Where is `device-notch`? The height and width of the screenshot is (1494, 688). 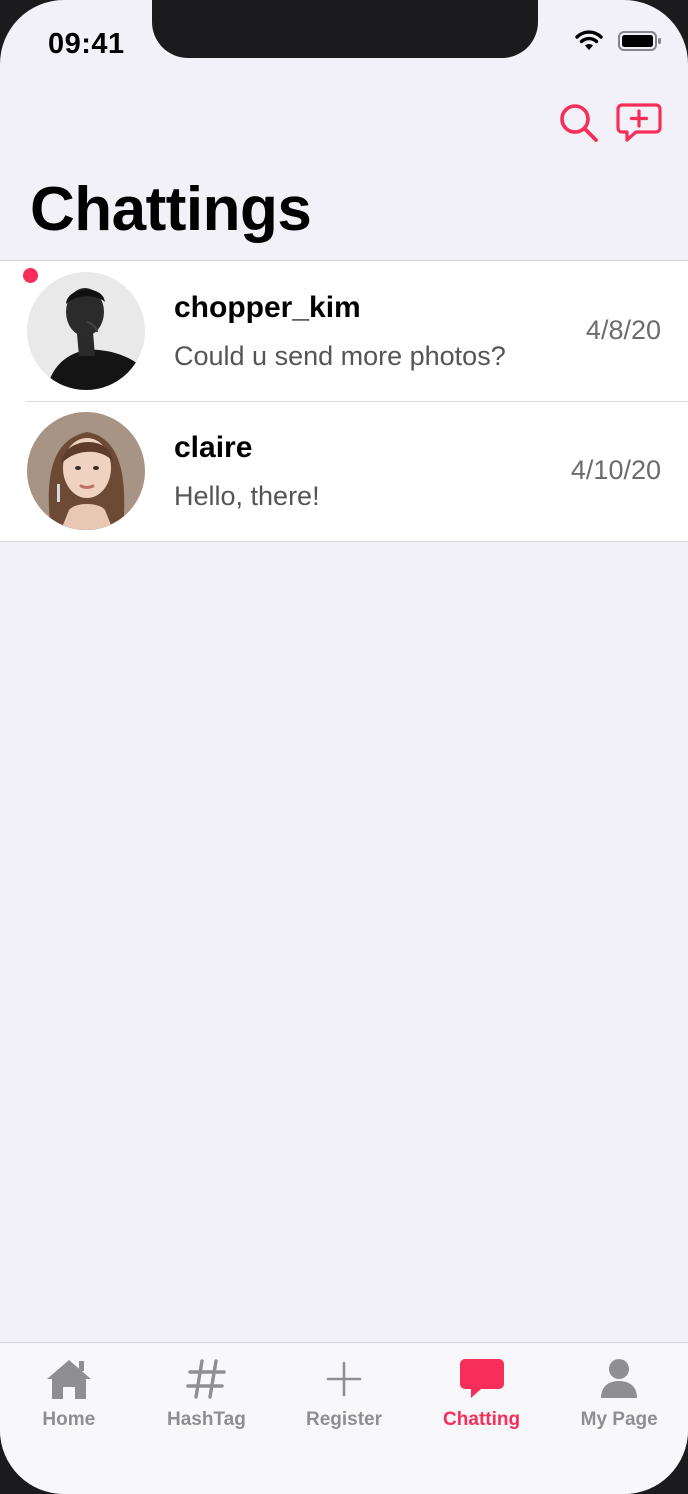
device-notch is located at coordinates (345, 29).